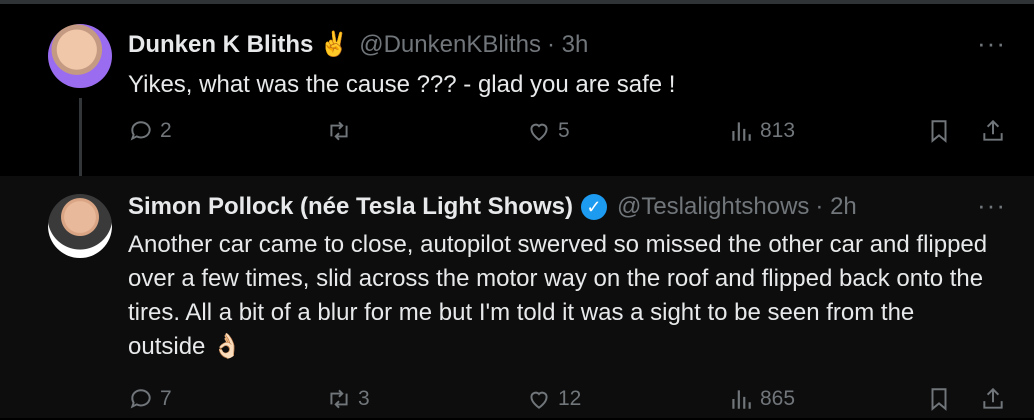 This screenshot has width=1034, height=420. Describe the element at coordinates (593, 207) in the screenshot. I see `verified-badge-icon: ✓` at that location.